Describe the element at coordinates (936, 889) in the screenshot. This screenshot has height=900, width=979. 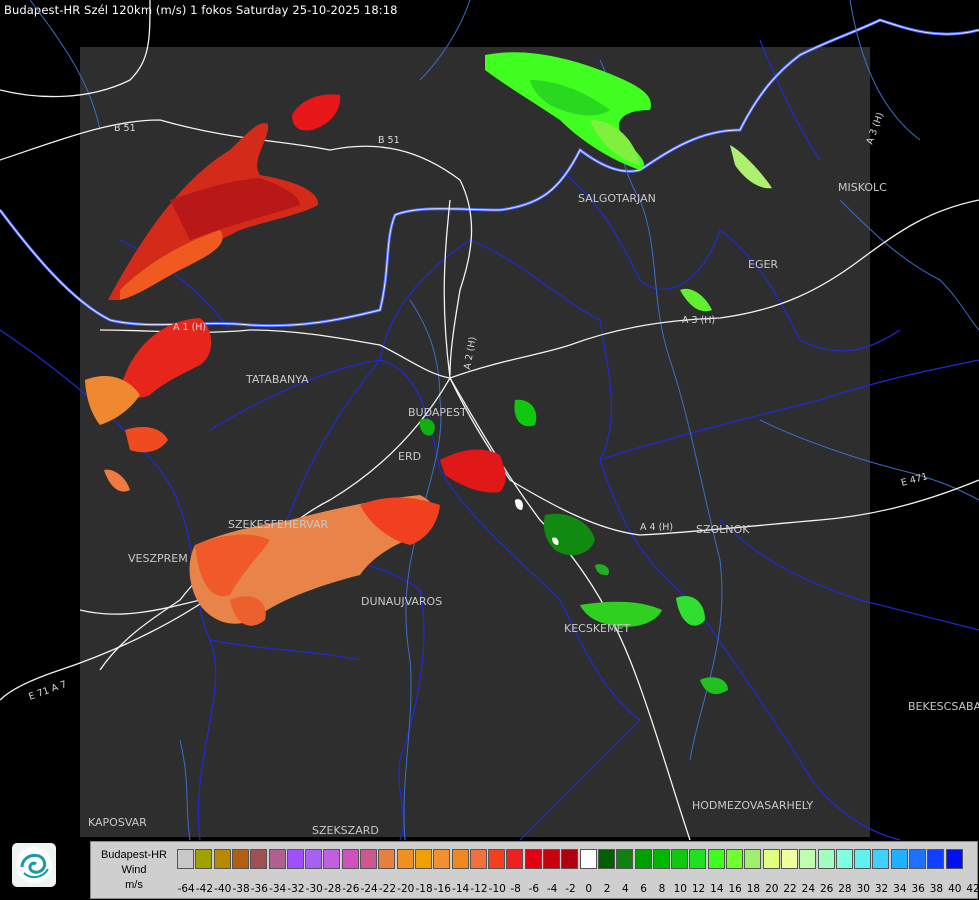
I see `legend-tick-label: 38` at that location.